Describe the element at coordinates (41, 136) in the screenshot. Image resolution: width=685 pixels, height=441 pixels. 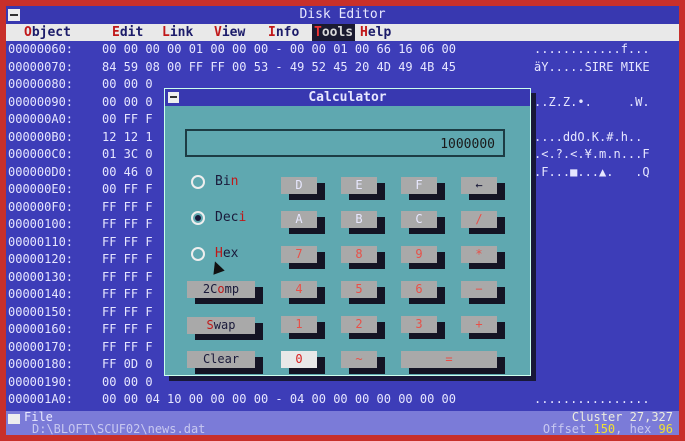
I see `row-offset: 000000B0:` at that location.